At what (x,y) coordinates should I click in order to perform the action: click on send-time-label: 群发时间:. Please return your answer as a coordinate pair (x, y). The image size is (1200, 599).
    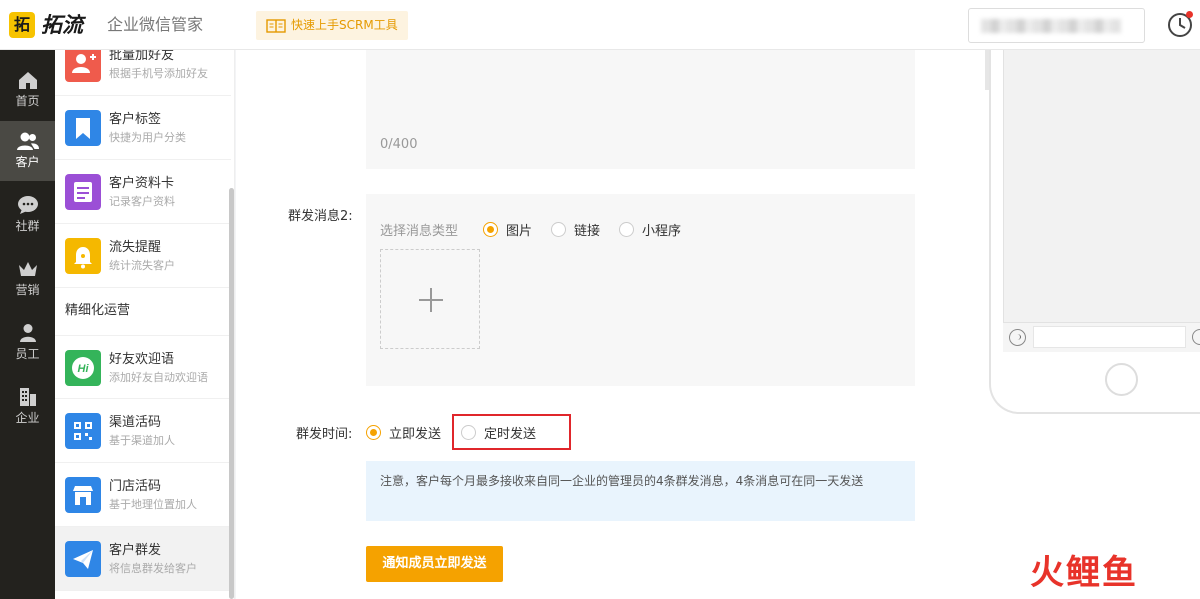
    Looking at the image, I should click on (324, 434).